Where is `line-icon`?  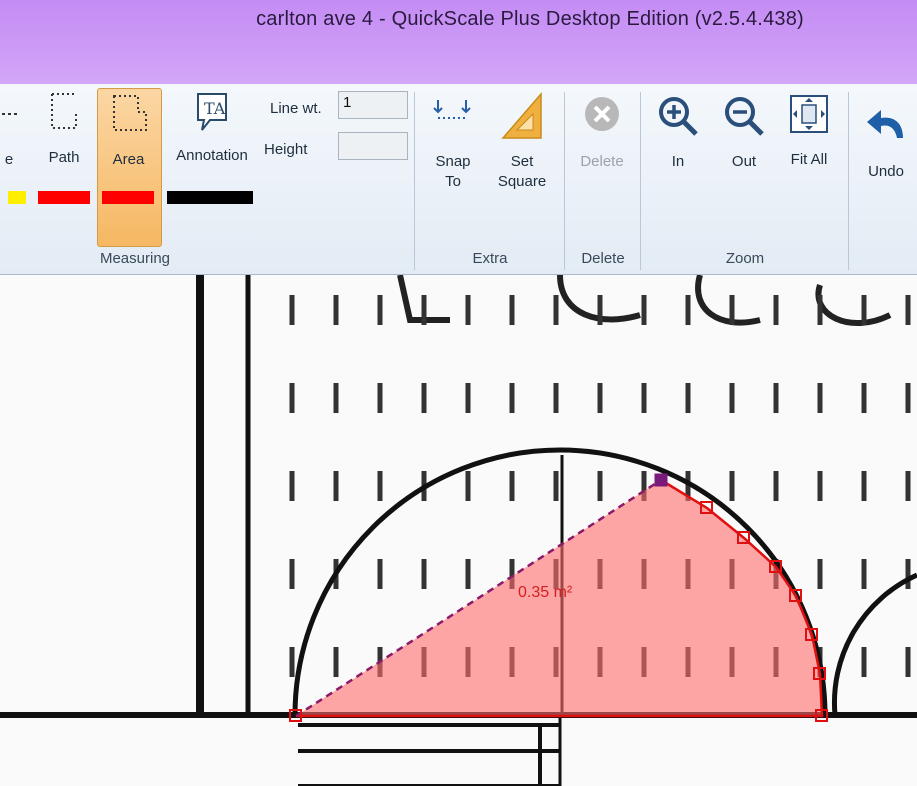
line-icon is located at coordinates (10, 114).